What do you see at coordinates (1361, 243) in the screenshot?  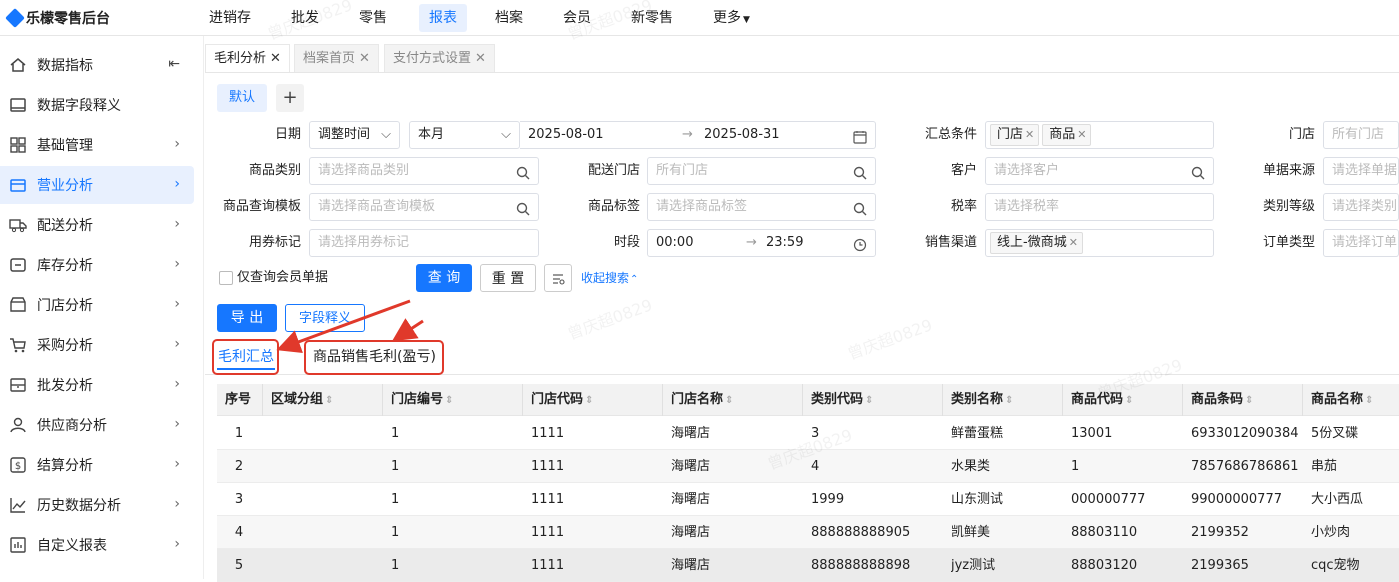 I see `order-type-select: 请选择订单` at bounding box center [1361, 243].